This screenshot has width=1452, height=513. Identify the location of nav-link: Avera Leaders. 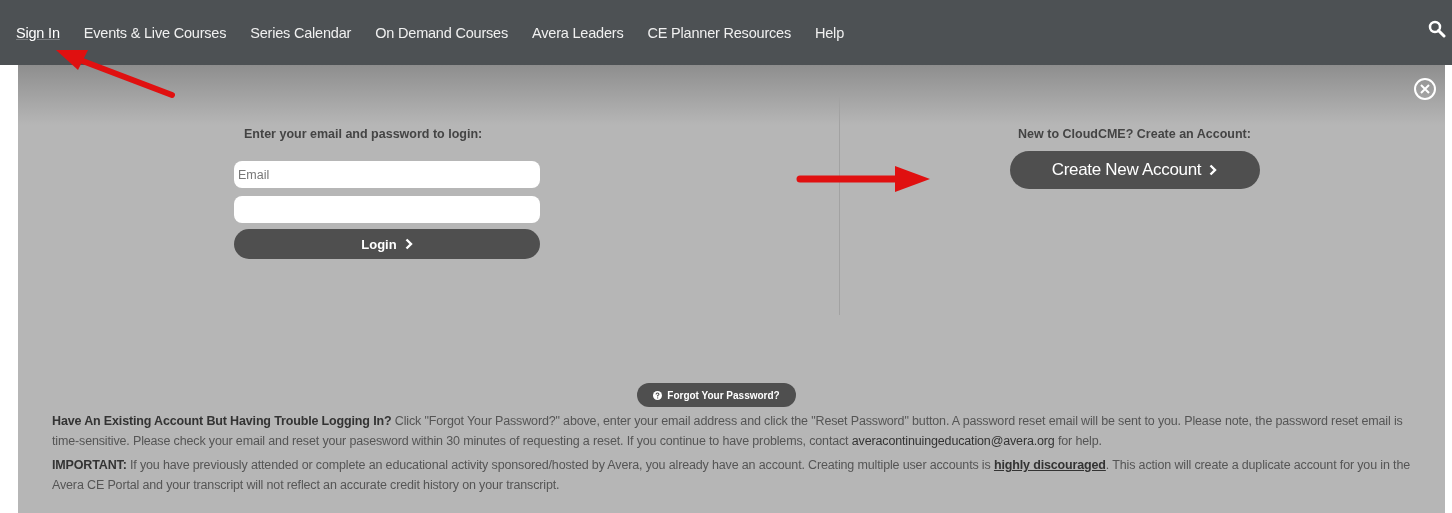
(578, 32).